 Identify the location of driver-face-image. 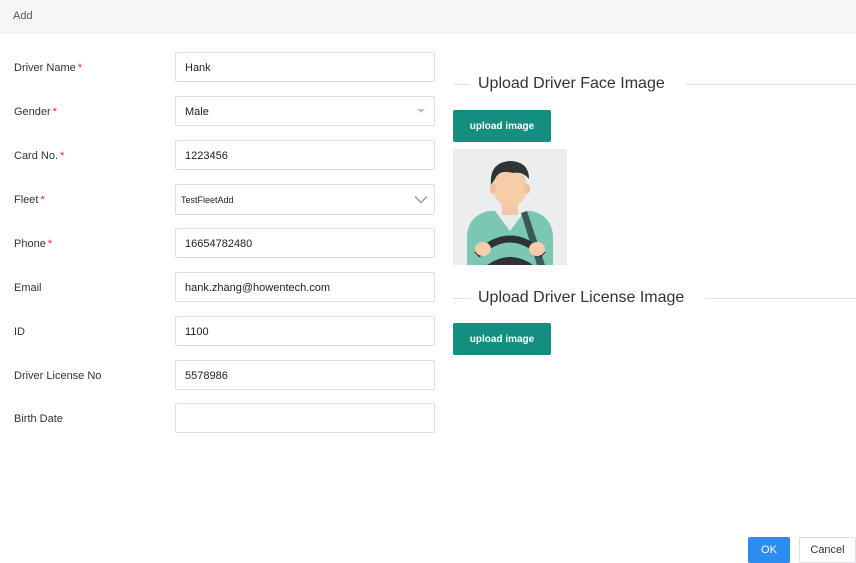
(510, 207).